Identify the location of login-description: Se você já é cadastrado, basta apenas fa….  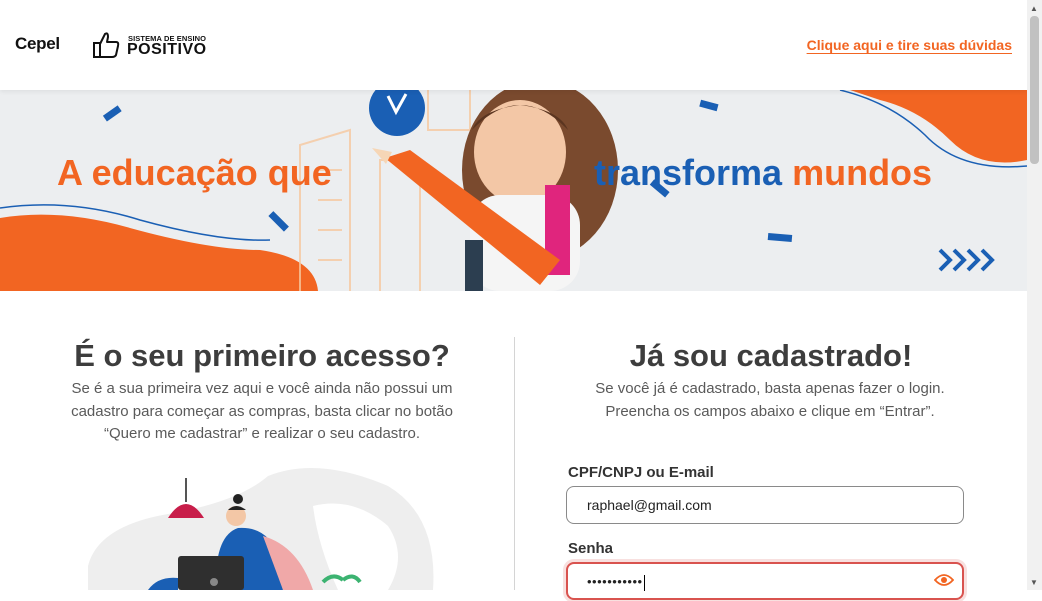
(770, 400).